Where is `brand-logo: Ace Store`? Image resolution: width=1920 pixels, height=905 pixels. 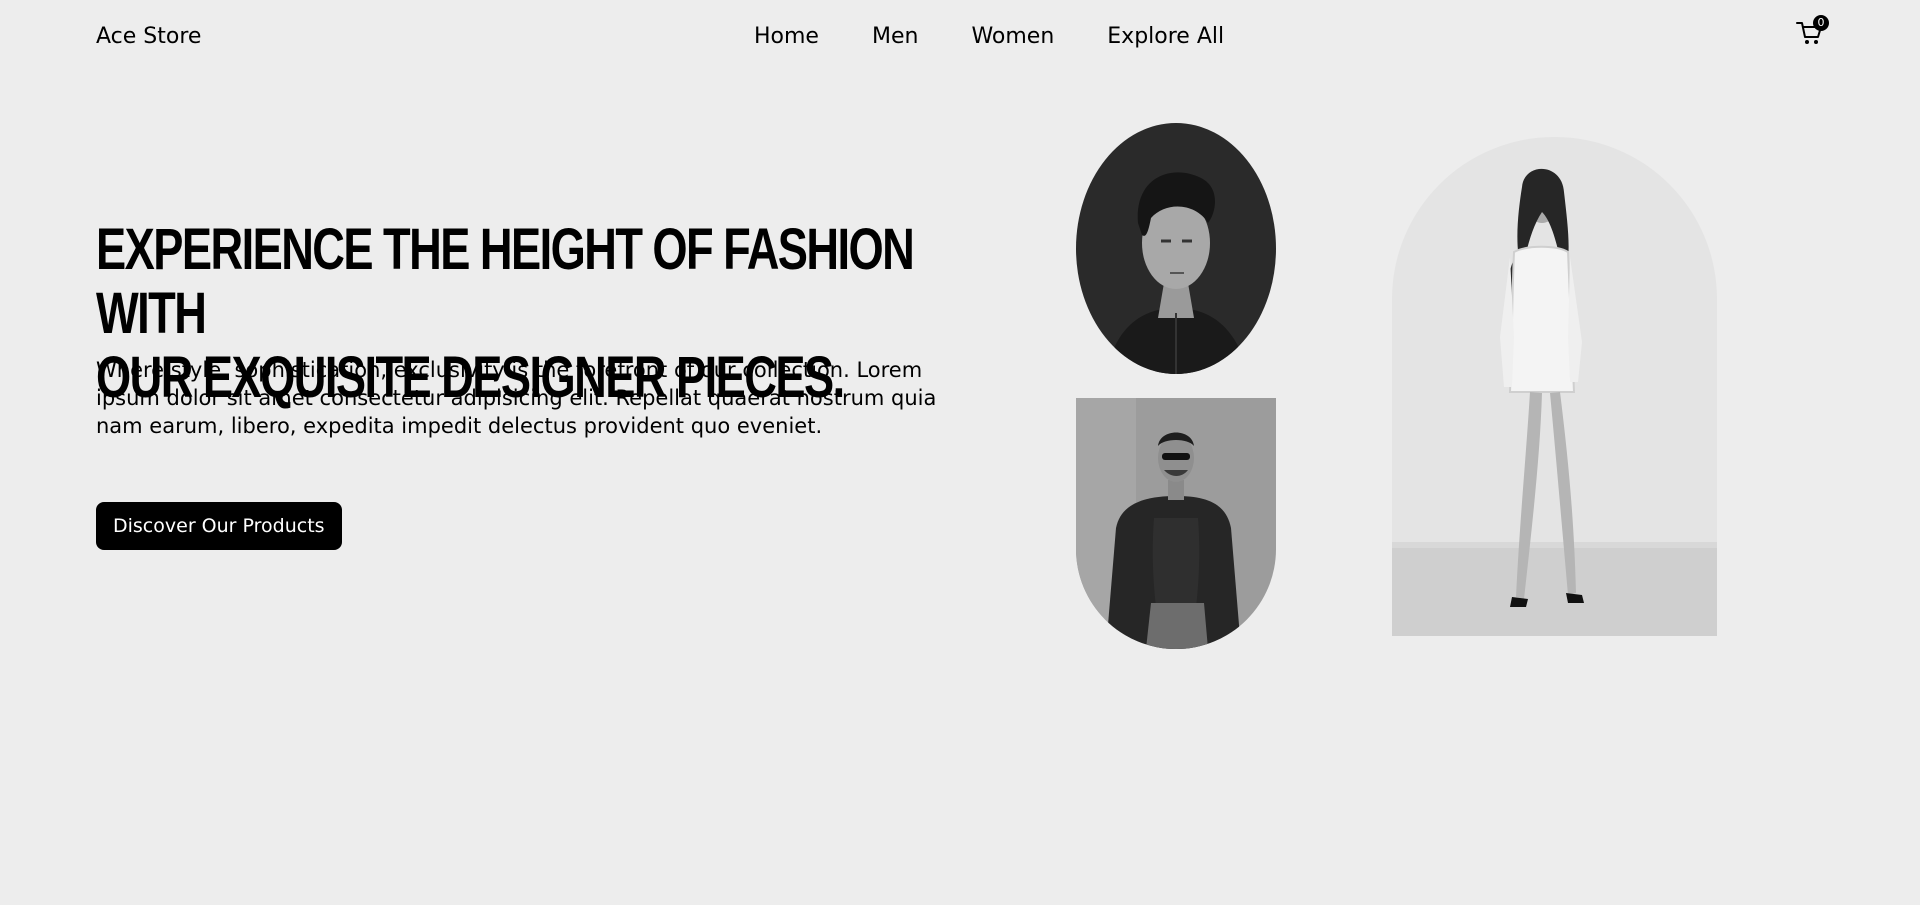 brand-logo: Ace Store is located at coordinates (148, 36).